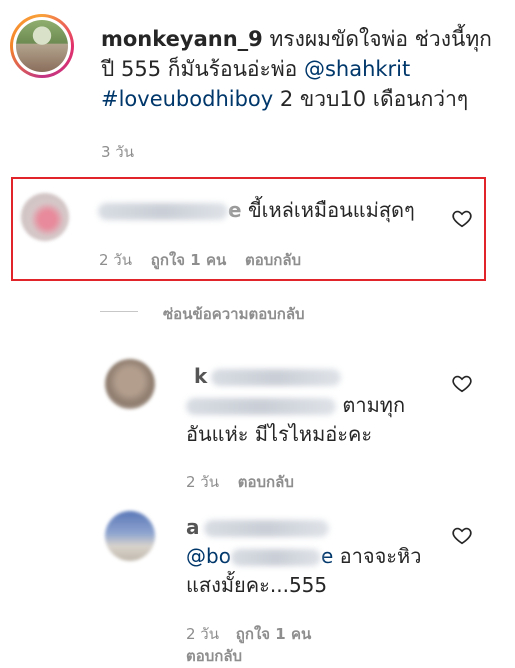 Image resolution: width=515 pixels, height=668 pixels. I want to click on comment-meta: 2 วัน ถูกใจ 1 คน ตอบกลับ, so click(200, 260).